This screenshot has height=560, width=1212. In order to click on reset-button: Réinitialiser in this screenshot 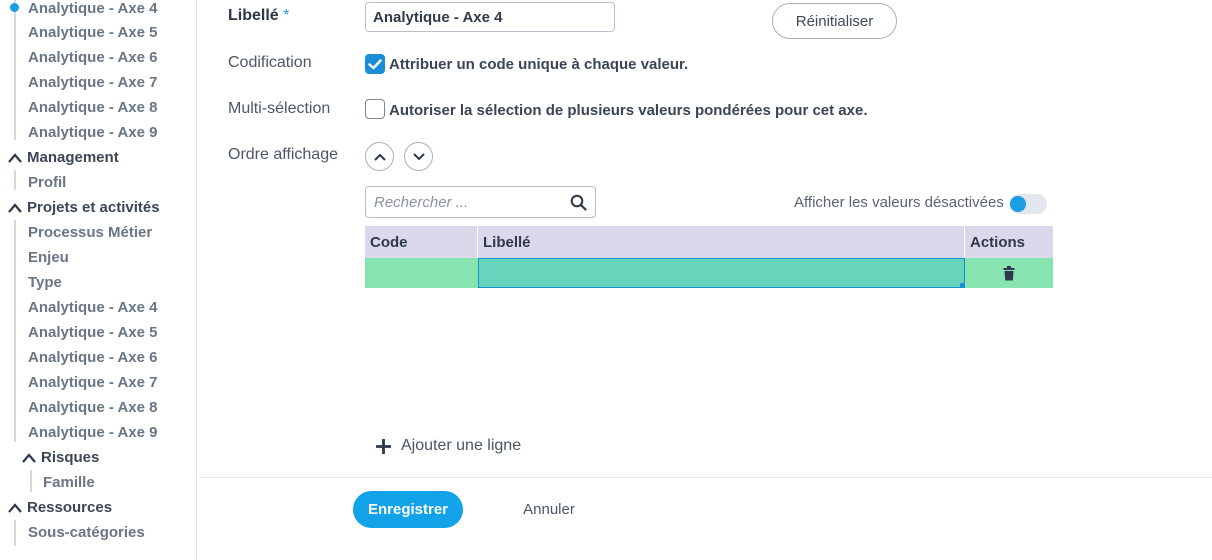, I will do `click(834, 21)`.